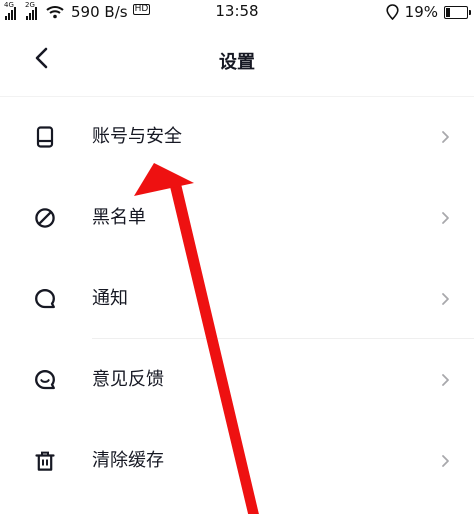 The height and width of the screenshot is (514, 474). I want to click on nav-bar: 设置, so click(237, 60).